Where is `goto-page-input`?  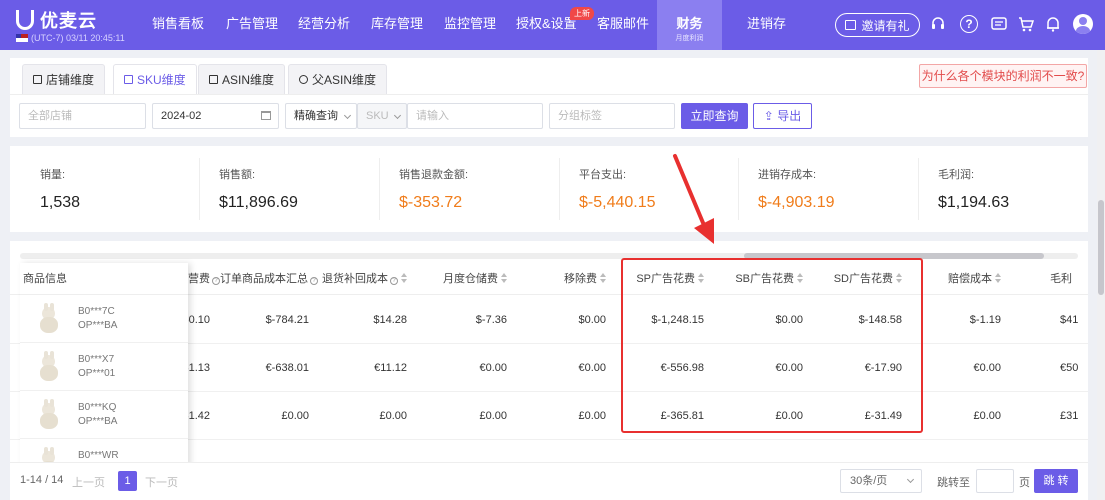
goto-page-input is located at coordinates (995, 481).